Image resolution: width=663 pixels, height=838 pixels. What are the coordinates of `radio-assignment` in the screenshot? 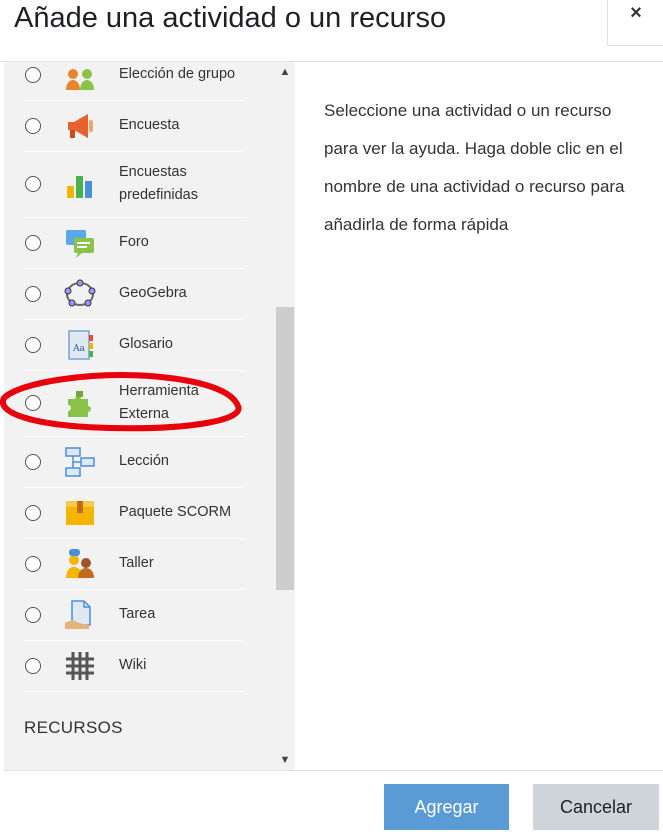 It's located at (33, 615).